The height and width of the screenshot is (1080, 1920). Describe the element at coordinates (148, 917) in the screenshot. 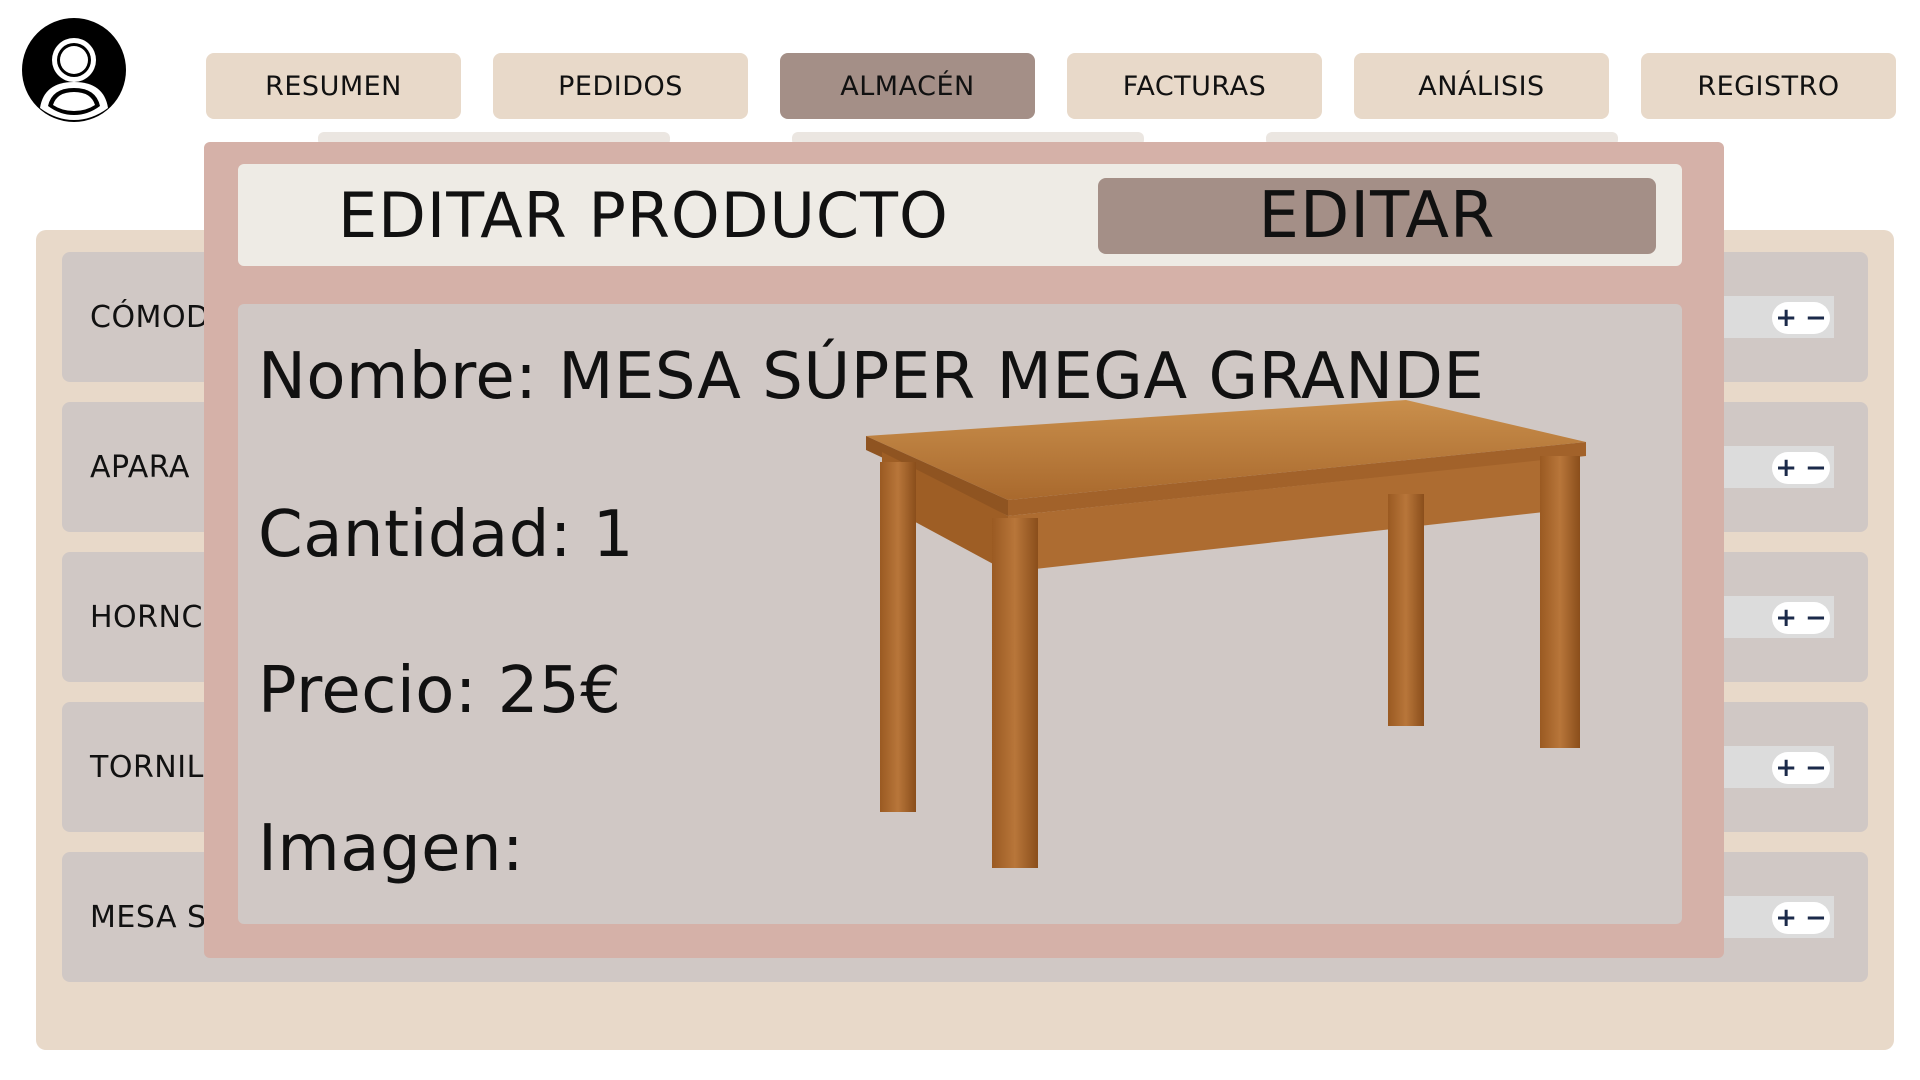

I see `item-label: MESA S` at that location.